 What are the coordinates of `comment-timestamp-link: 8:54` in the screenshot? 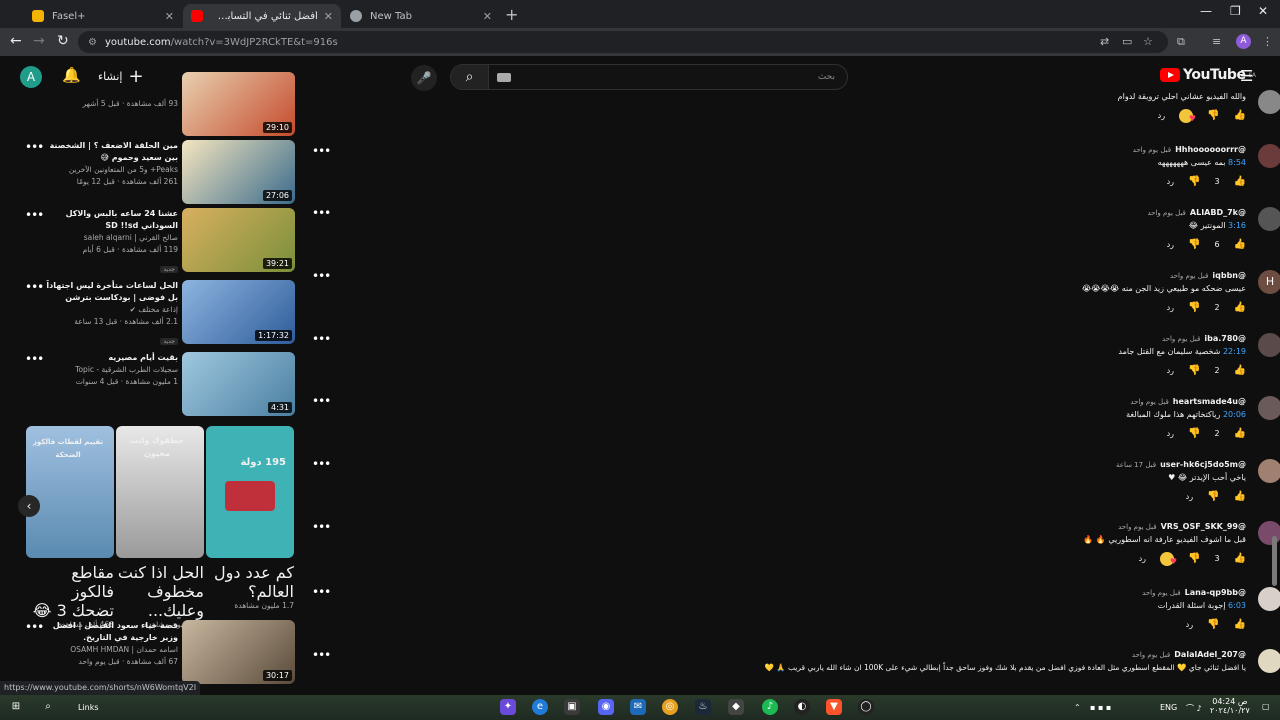 It's located at (1237, 162).